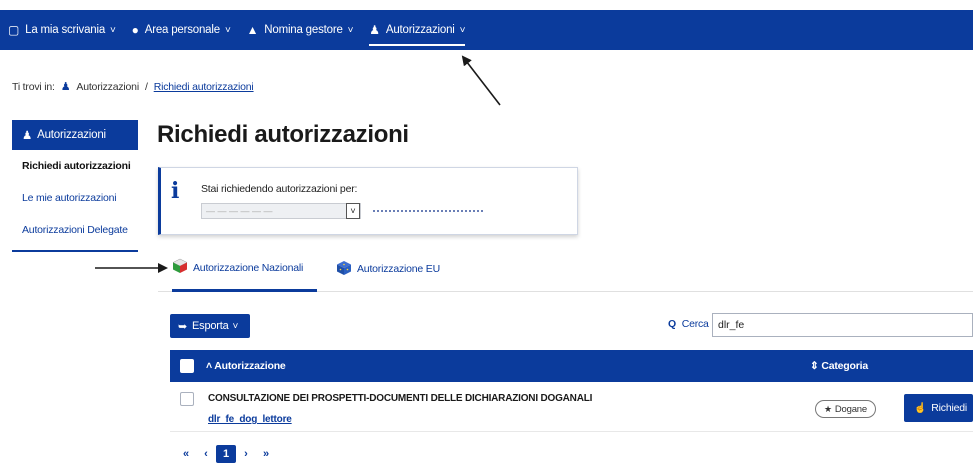 Image resolution: width=973 pixels, height=465 pixels. I want to click on eu-cube-svg, so click(344, 267).